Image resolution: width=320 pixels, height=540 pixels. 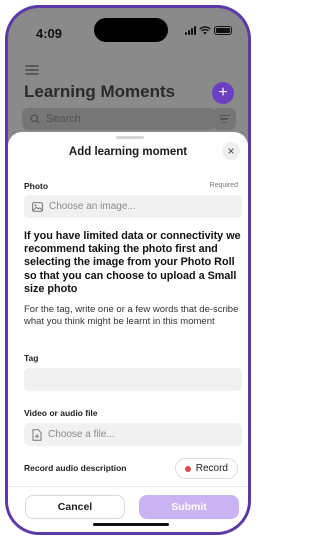 What do you see at coordinates (190, 30) in the screenshot?
I see `signal-icon` at bounding box center [190, 30].